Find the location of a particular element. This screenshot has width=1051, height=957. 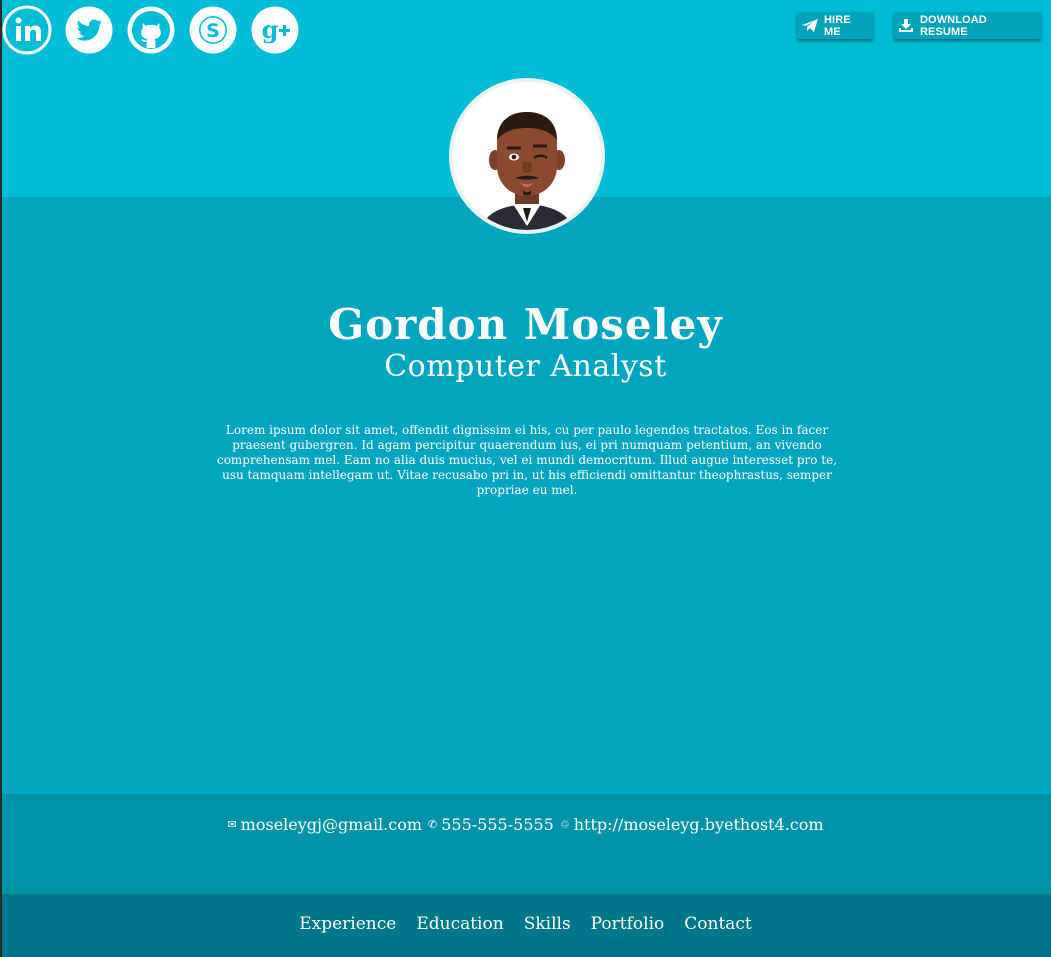

linkedin-icon is located at coordinates (27, 30).